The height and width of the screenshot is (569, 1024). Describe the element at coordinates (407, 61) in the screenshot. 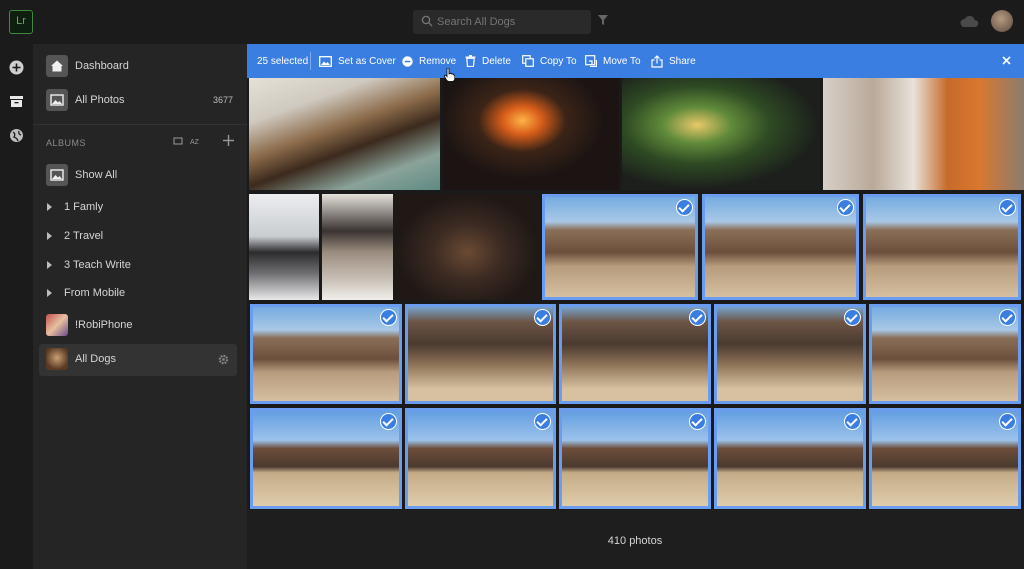

I see `remove-icon` at that location.